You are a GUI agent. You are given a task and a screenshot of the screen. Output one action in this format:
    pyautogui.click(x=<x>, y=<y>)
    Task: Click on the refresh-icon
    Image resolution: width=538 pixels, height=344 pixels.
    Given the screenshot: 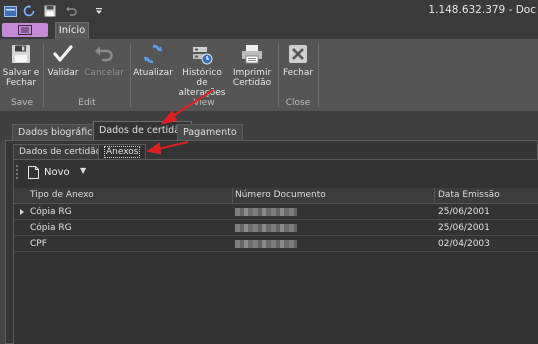 What is the action you would take?
    pyautogui.click(x=29, y=11)
    